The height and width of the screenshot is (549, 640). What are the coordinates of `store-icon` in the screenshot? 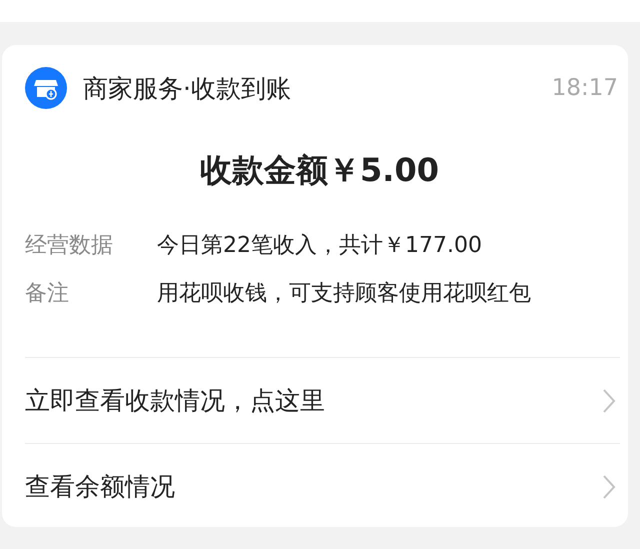 It's located at (46, 88).